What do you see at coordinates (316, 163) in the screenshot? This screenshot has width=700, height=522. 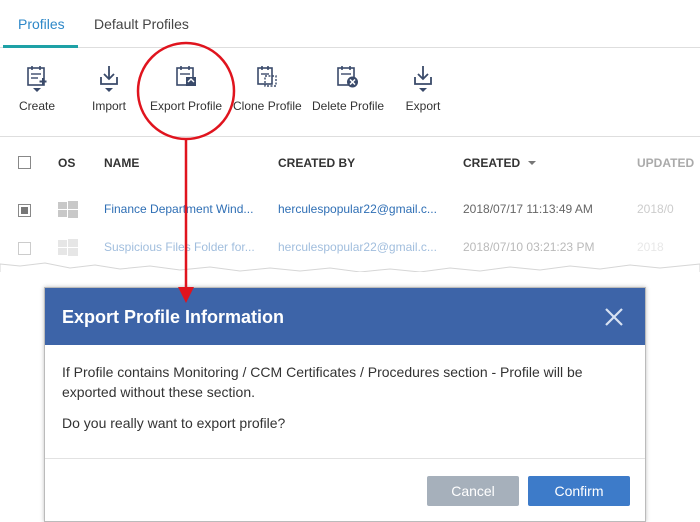 I see `column-created-by: CREATED BY` at bounding box center [316, 163].